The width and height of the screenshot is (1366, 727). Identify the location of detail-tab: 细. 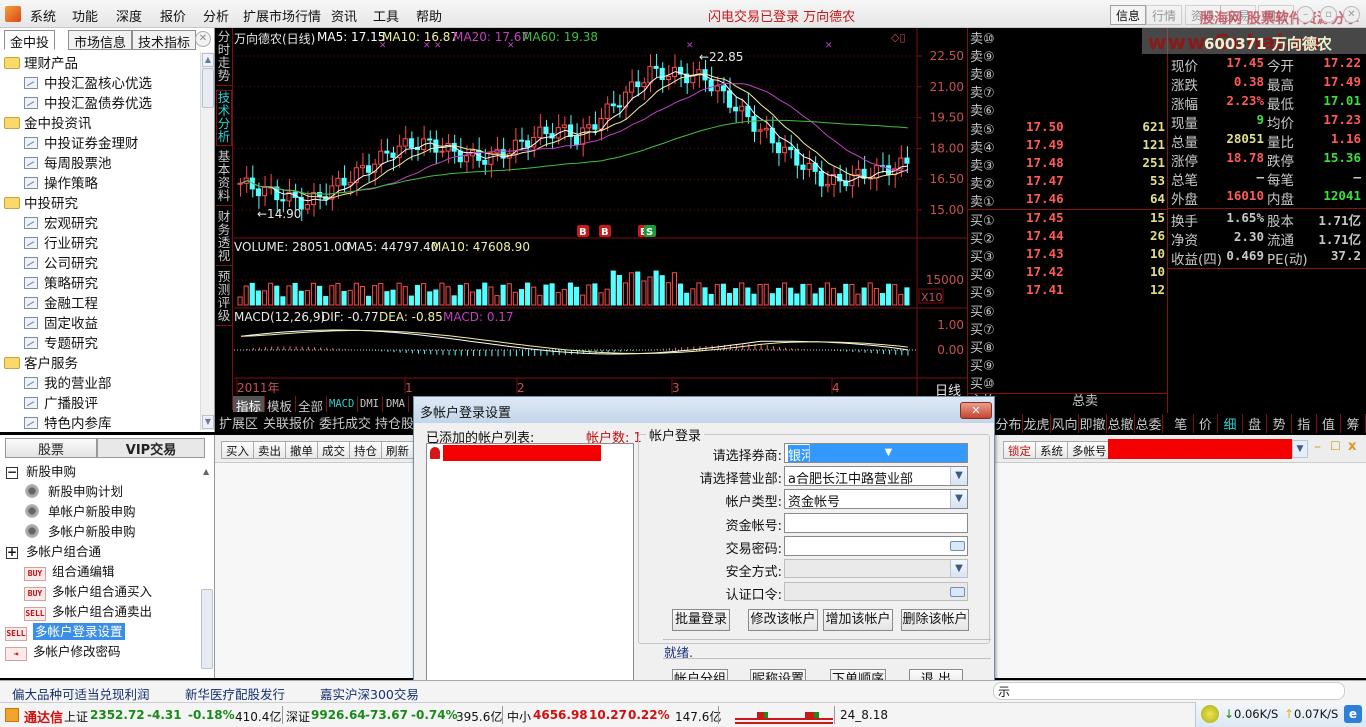
(1230, 423).